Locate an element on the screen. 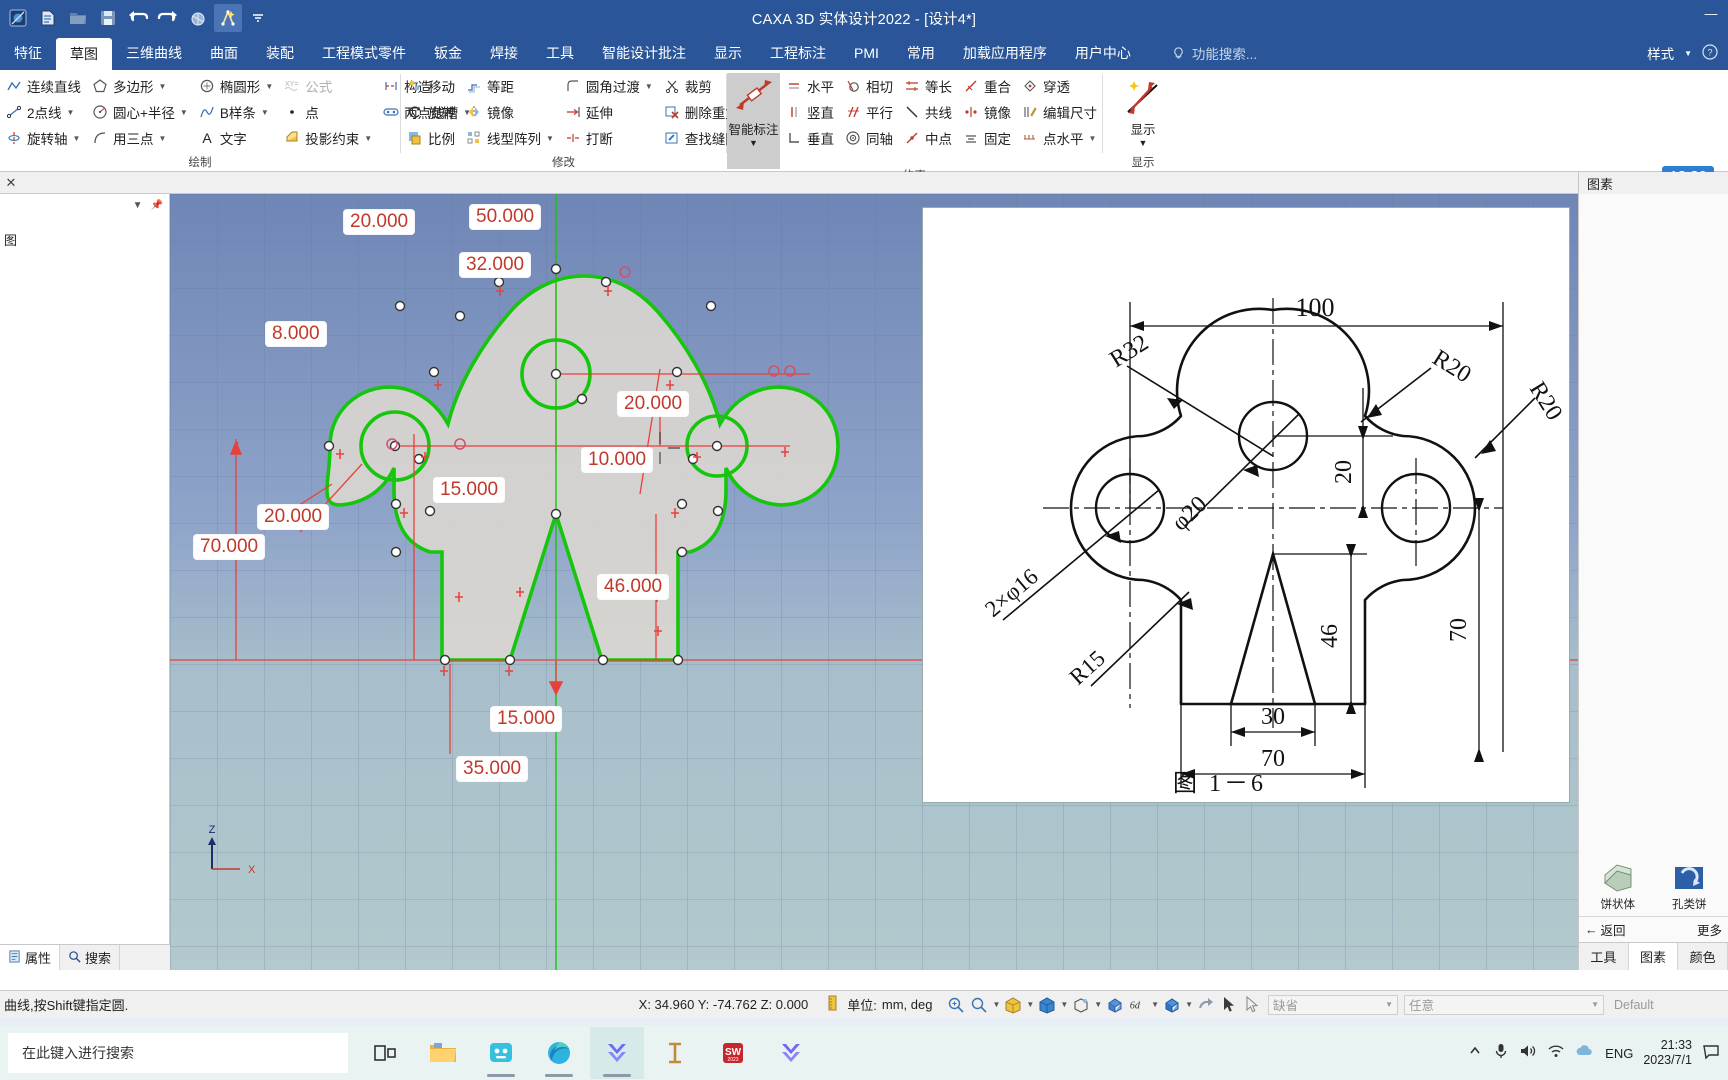 The image size is (1728, 1080). ribbon-item-perpendicular-constraint: 垂直 is located at coordinates (809, 138).